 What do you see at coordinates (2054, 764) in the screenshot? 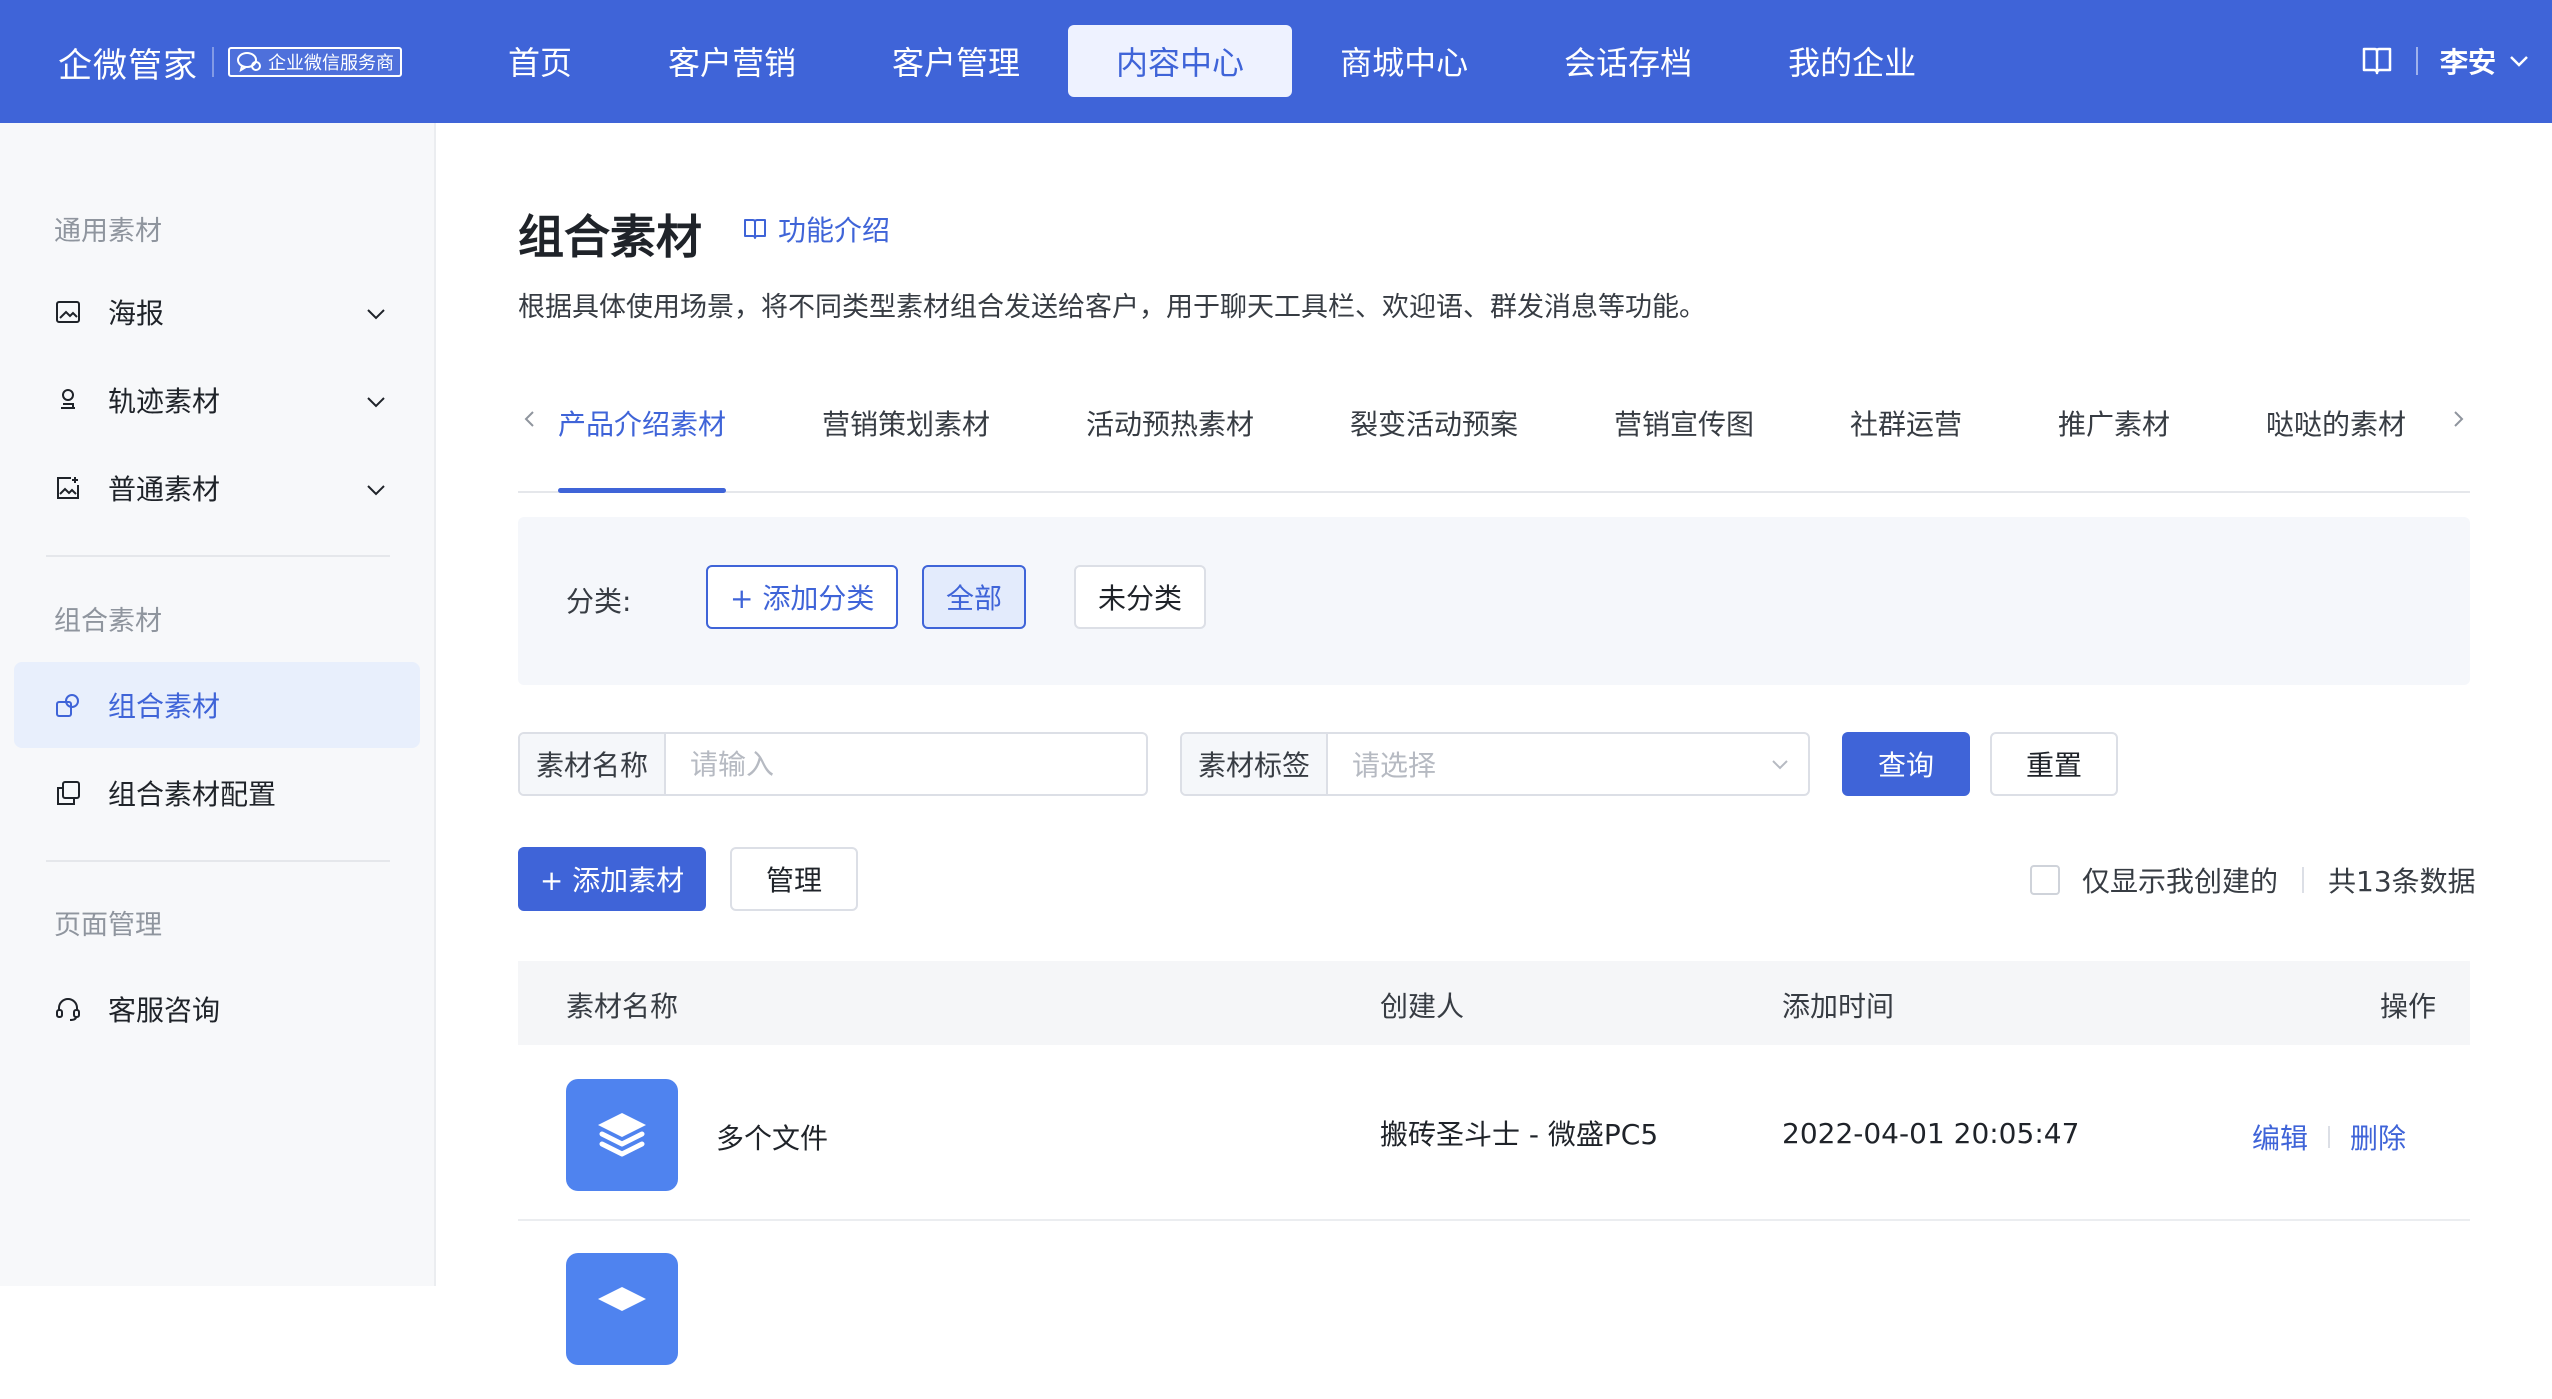
I see `reset-button: 重置` at bounding box center [2054, 764].